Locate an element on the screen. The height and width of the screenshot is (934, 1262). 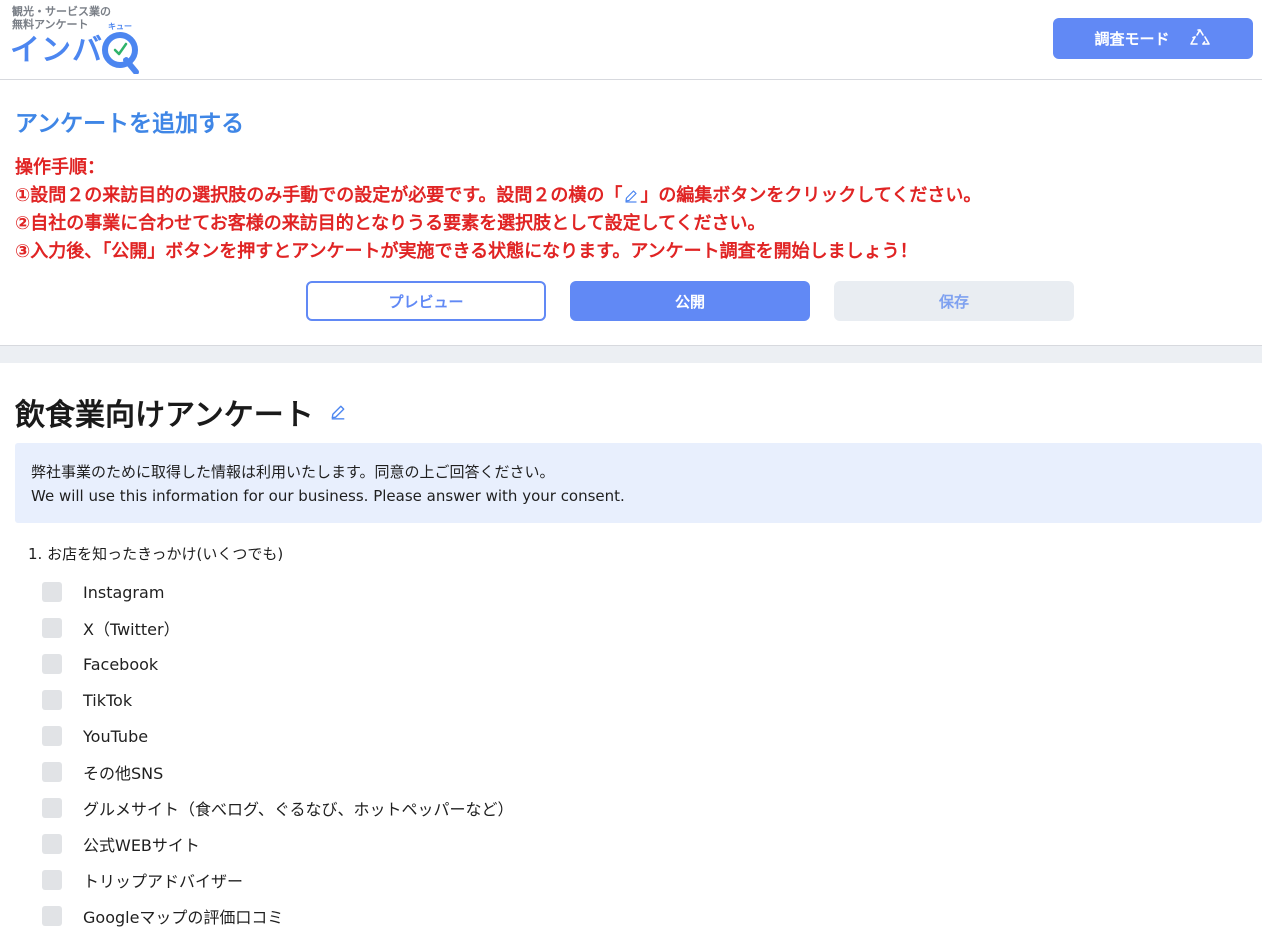
option-label: グルメサイト（食べログ、ぐるなび、ホットペッパーなど） is located at coordinates (298, 809).